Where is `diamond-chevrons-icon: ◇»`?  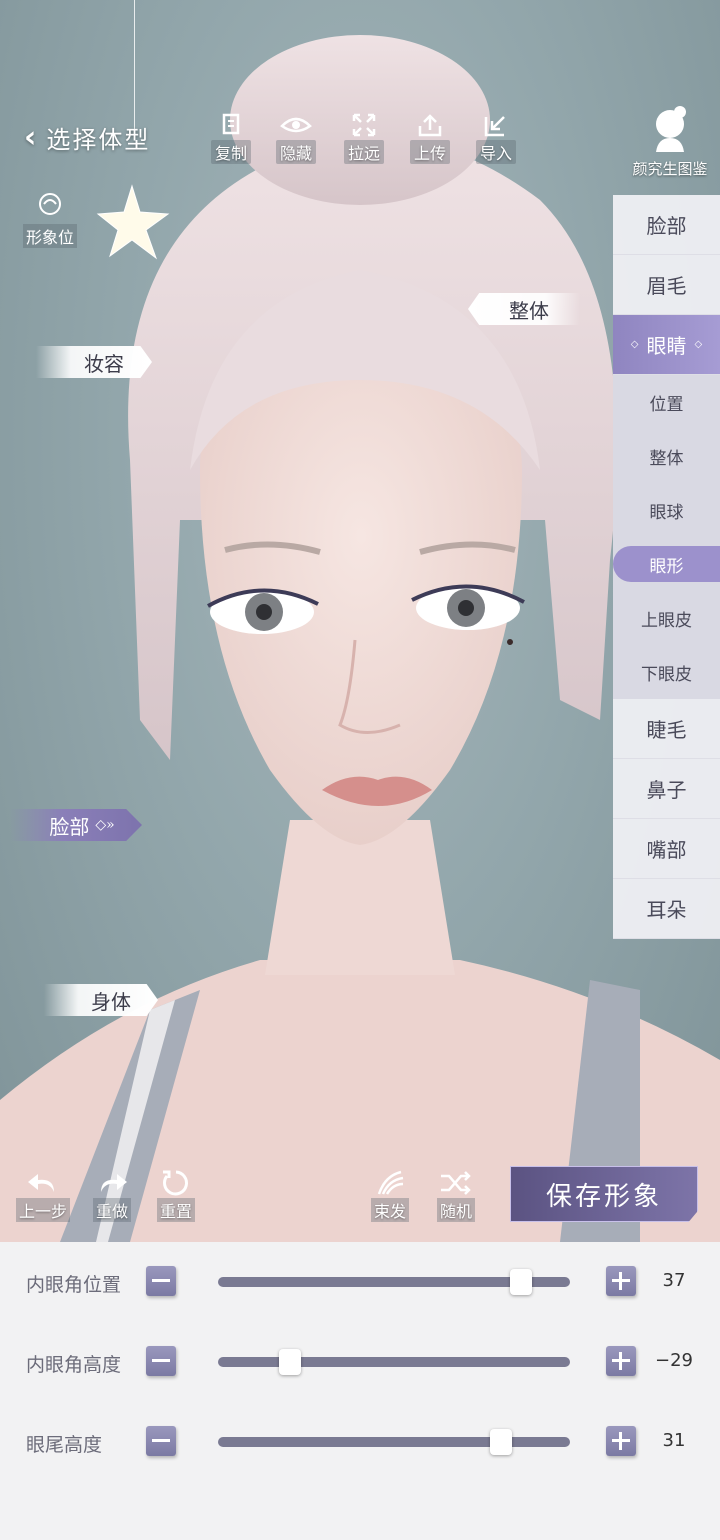
diamond-chevrons-icon: ◇» is located at coordinates (105, 825).